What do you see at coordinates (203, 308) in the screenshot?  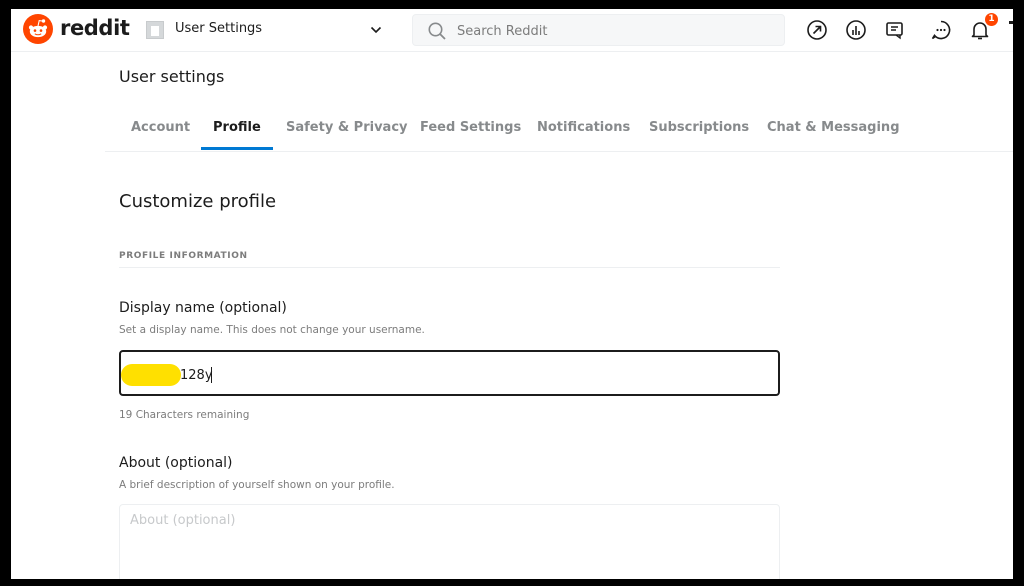 I see `display-name-label: Display name (optional)` at bounding box center [203, 308].